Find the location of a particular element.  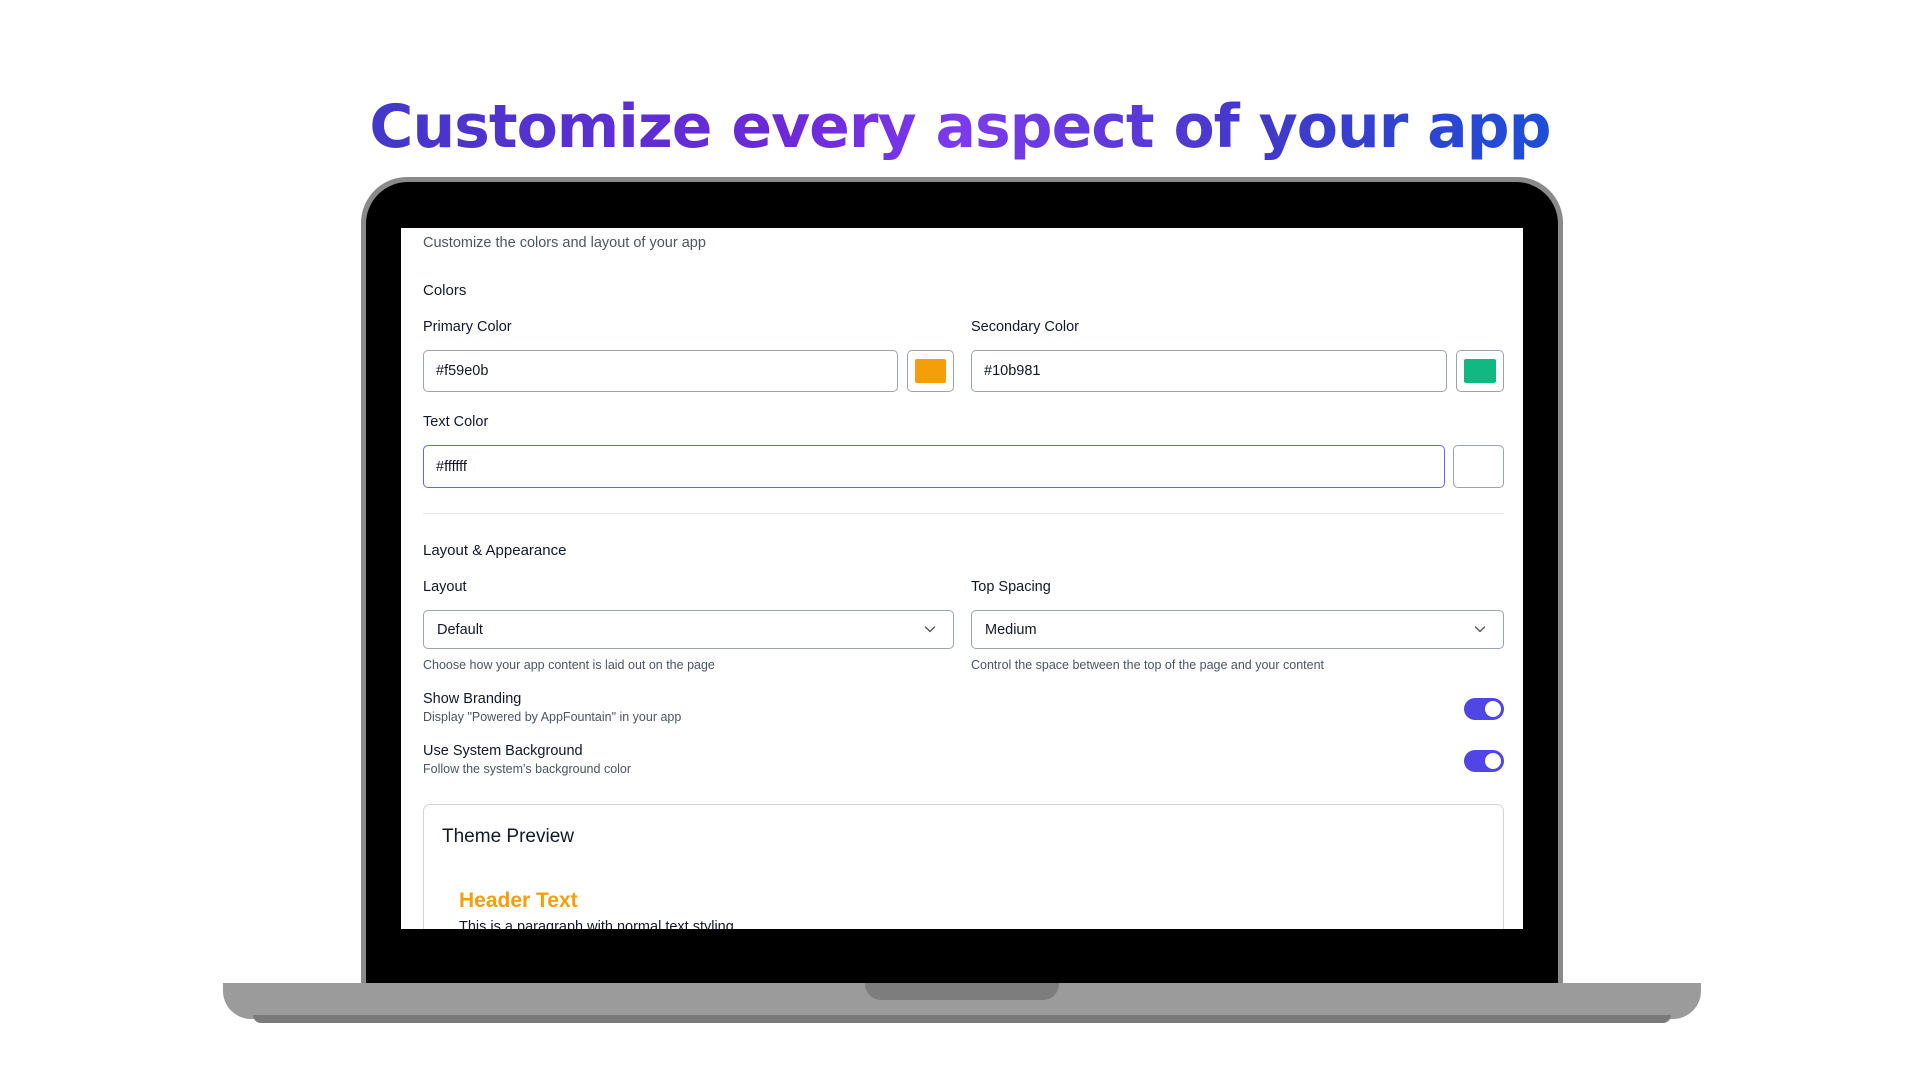

laptop-notch is located at coordinates (962, 991).